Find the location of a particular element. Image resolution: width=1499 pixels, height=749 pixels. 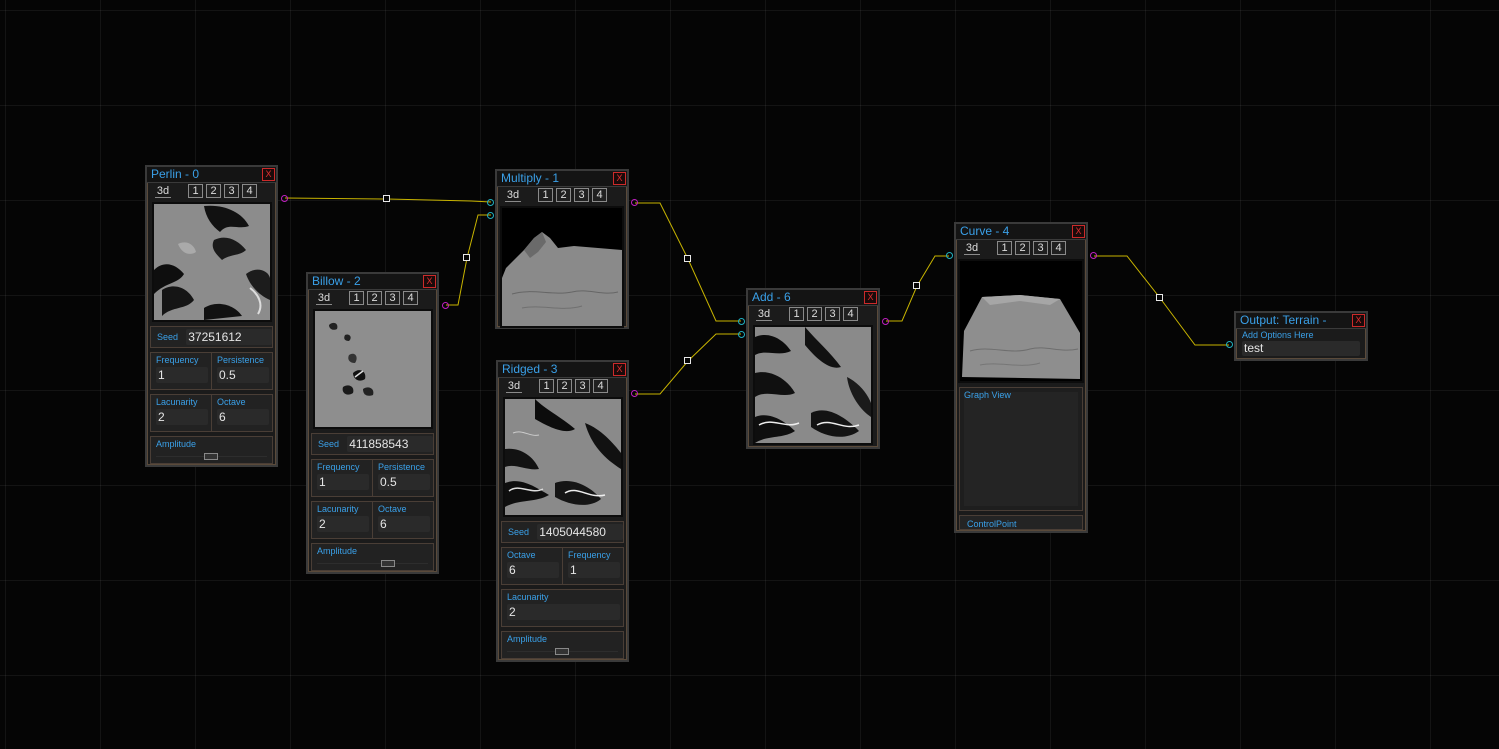

frequency-persistence-row: Frequency 1 Persistence 0.5 is located at coordinates (372, 478).